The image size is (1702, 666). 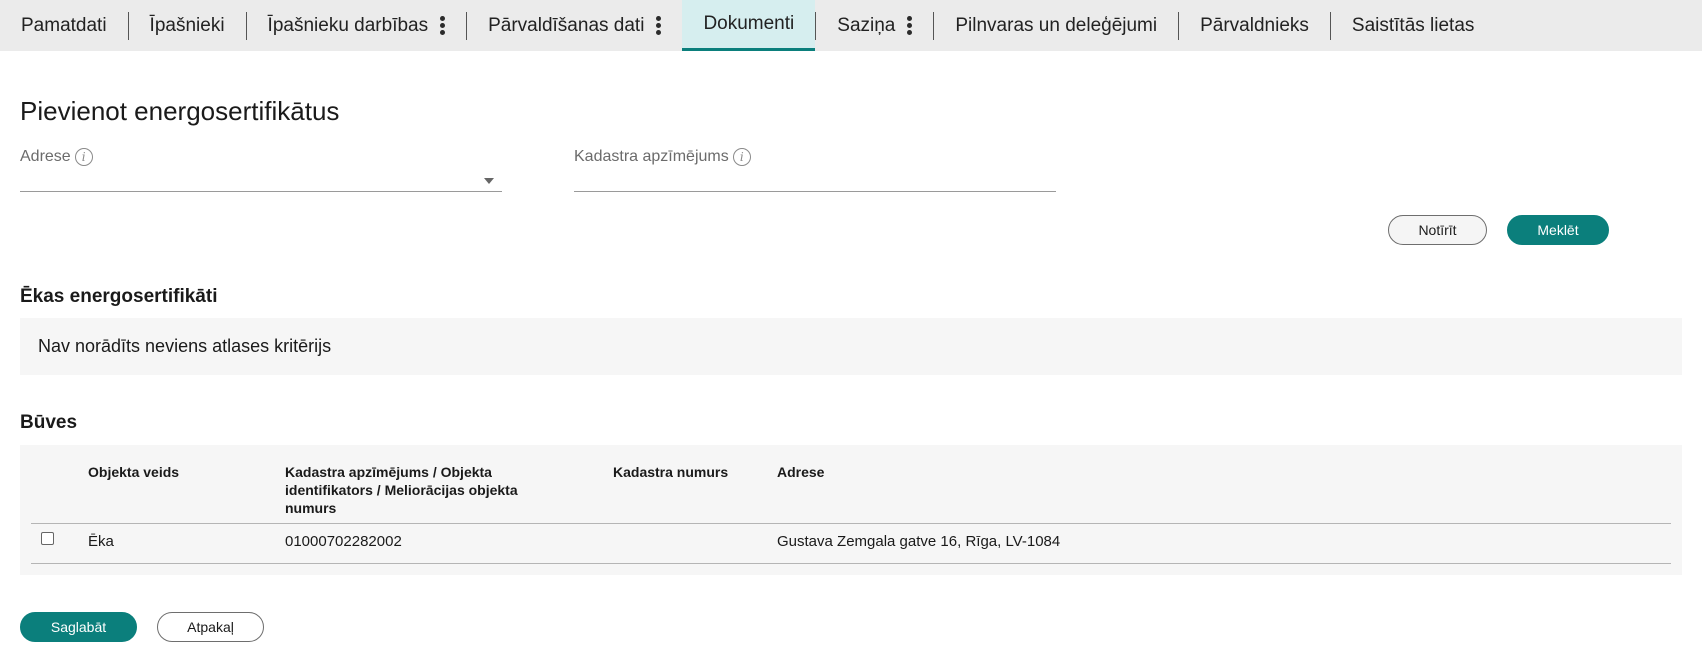 I want to click on address-select: Adrese i, so click(x=261, y=170).